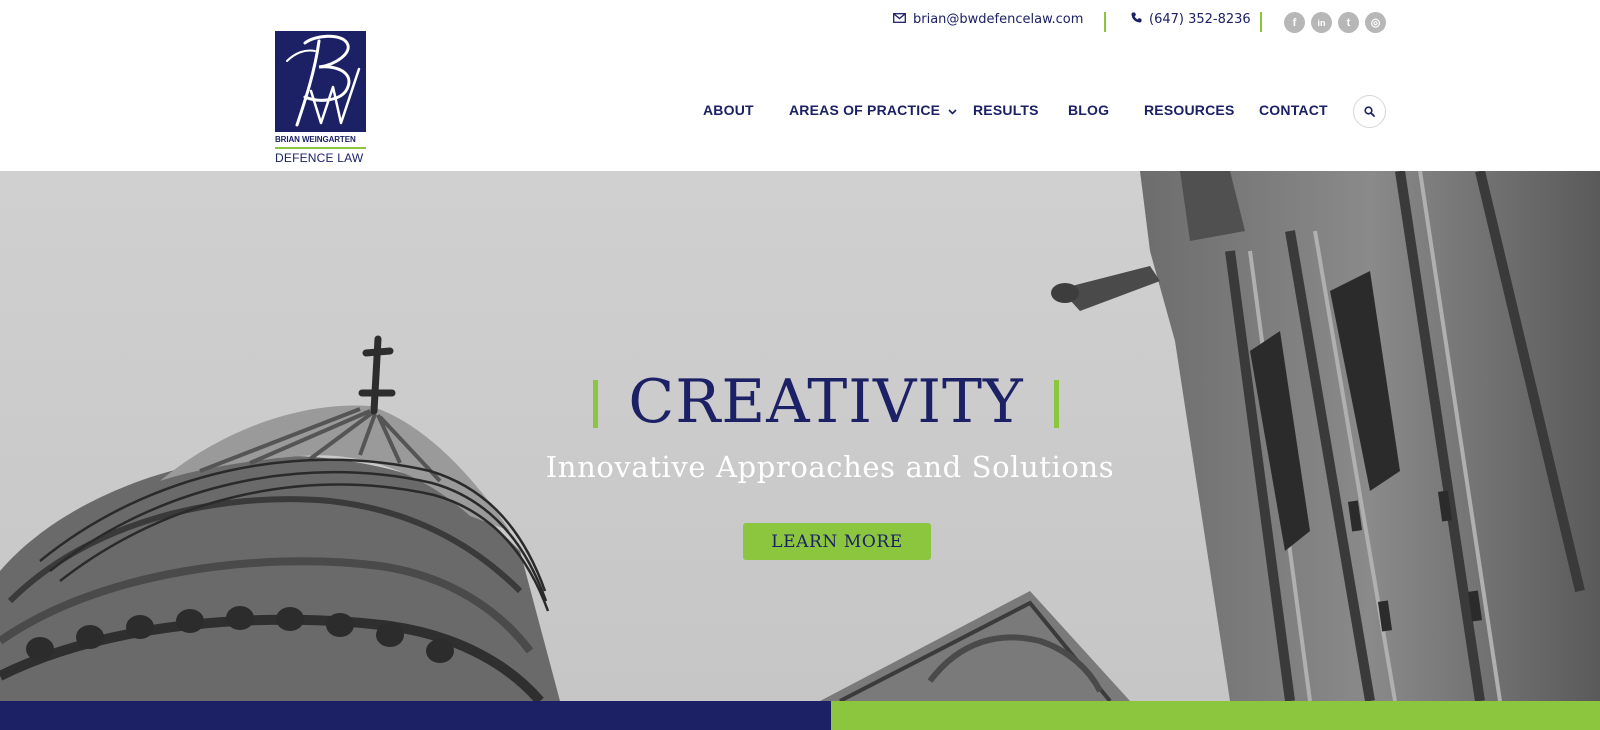  I want to click on search-button, so click(1369, 111).